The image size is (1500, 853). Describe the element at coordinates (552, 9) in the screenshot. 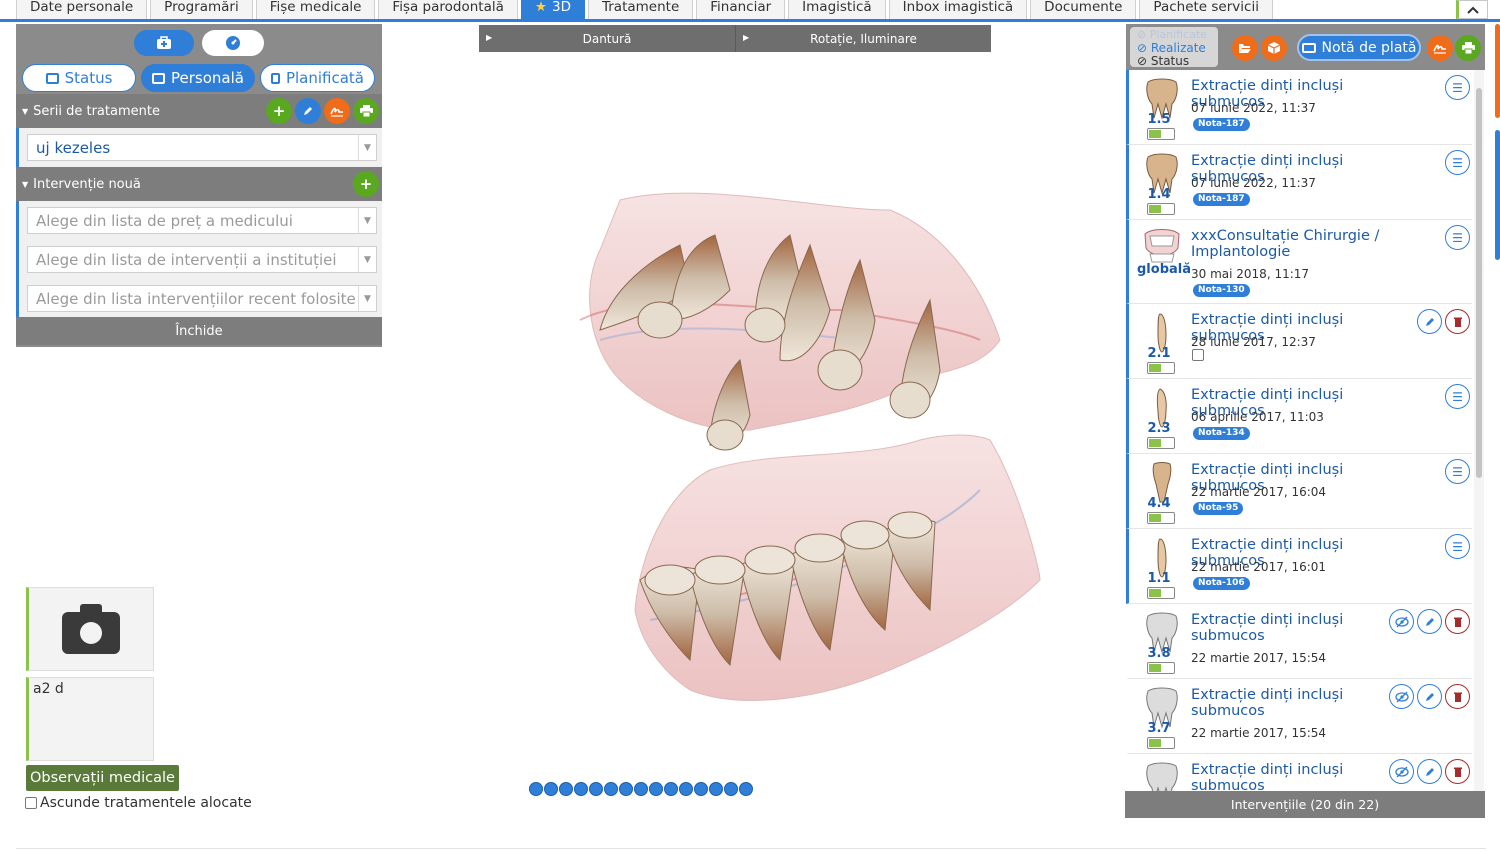

I see `tab-3d: ★ 3D` at that location.